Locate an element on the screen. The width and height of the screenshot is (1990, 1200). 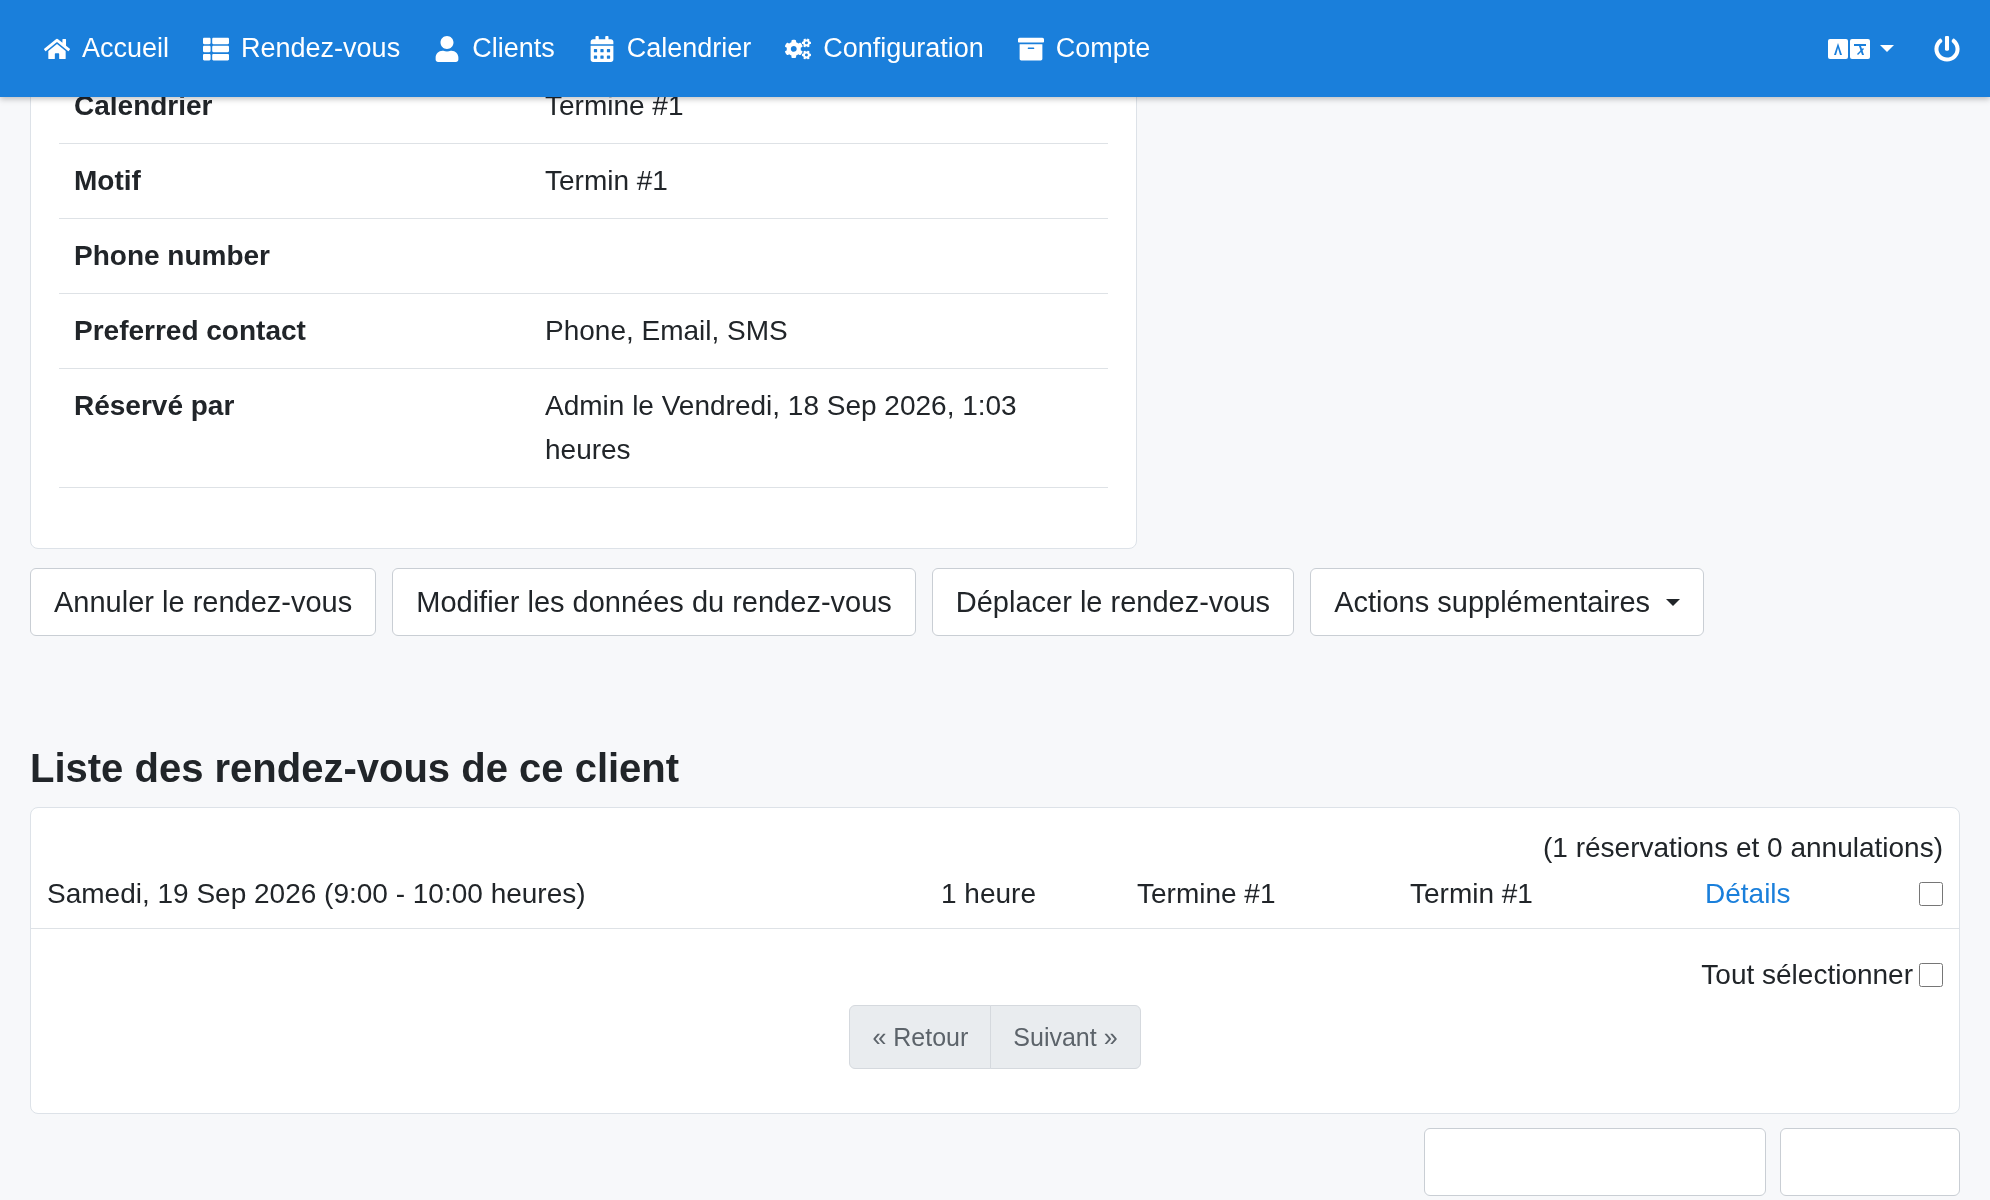
duration-cell-text: 1 heure is located at coordinates (989, 894).